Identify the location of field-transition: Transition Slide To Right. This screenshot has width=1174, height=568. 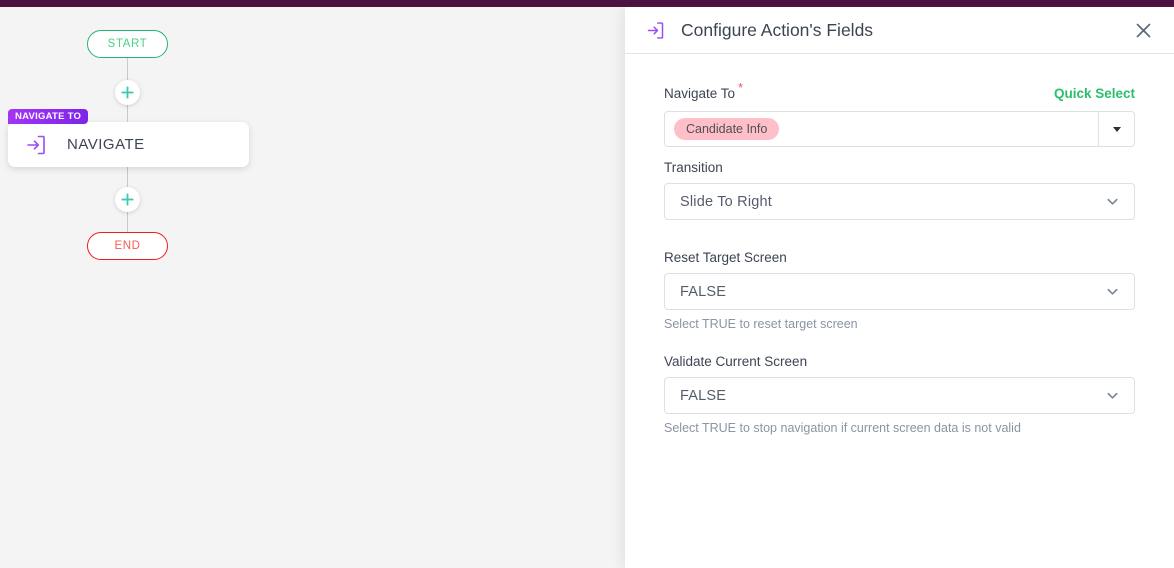
(899, 190).